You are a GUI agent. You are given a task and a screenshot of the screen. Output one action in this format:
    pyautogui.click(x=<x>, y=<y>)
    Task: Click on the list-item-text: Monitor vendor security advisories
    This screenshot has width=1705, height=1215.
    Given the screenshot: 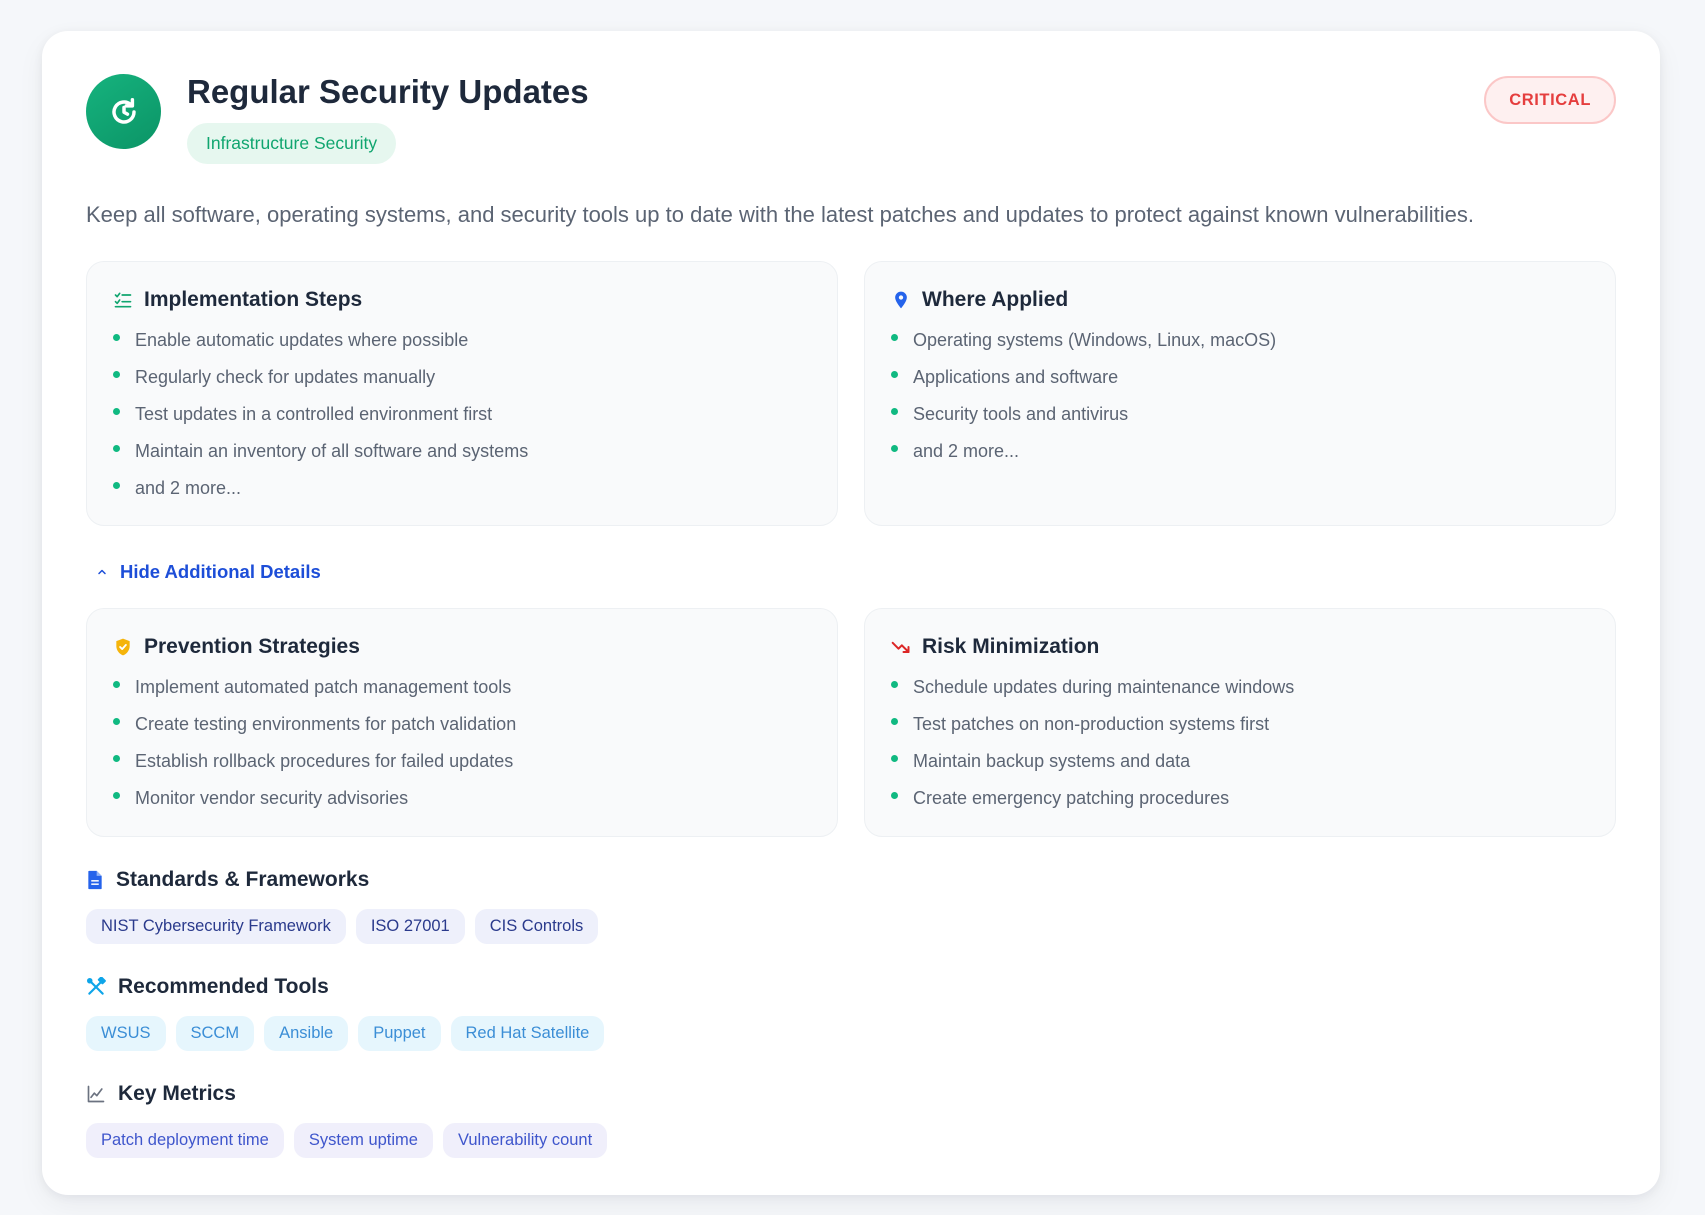 What is the action you would take?
    pyautogui.click(x=272, y=798)
    